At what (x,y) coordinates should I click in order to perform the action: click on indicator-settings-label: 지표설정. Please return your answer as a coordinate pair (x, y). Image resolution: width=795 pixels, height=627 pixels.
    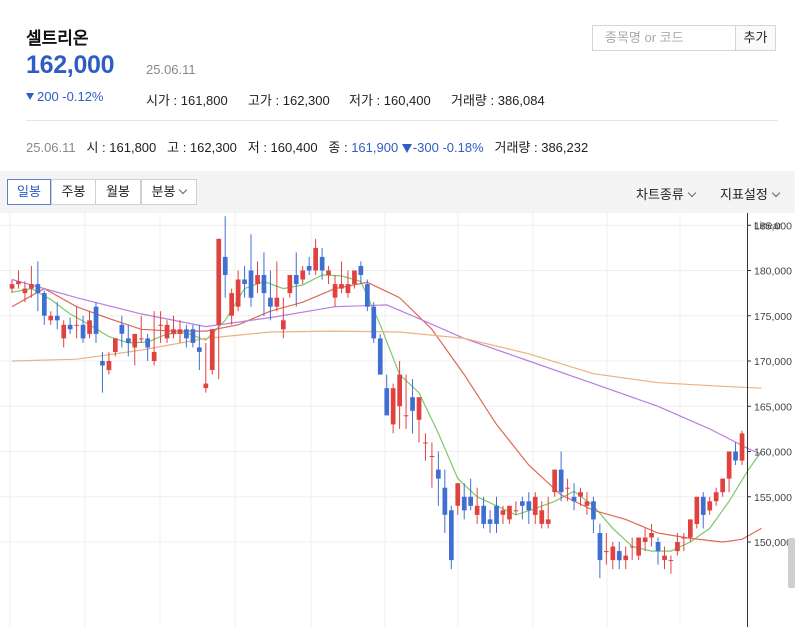
    Looking at the image, I should click on (744, 194).